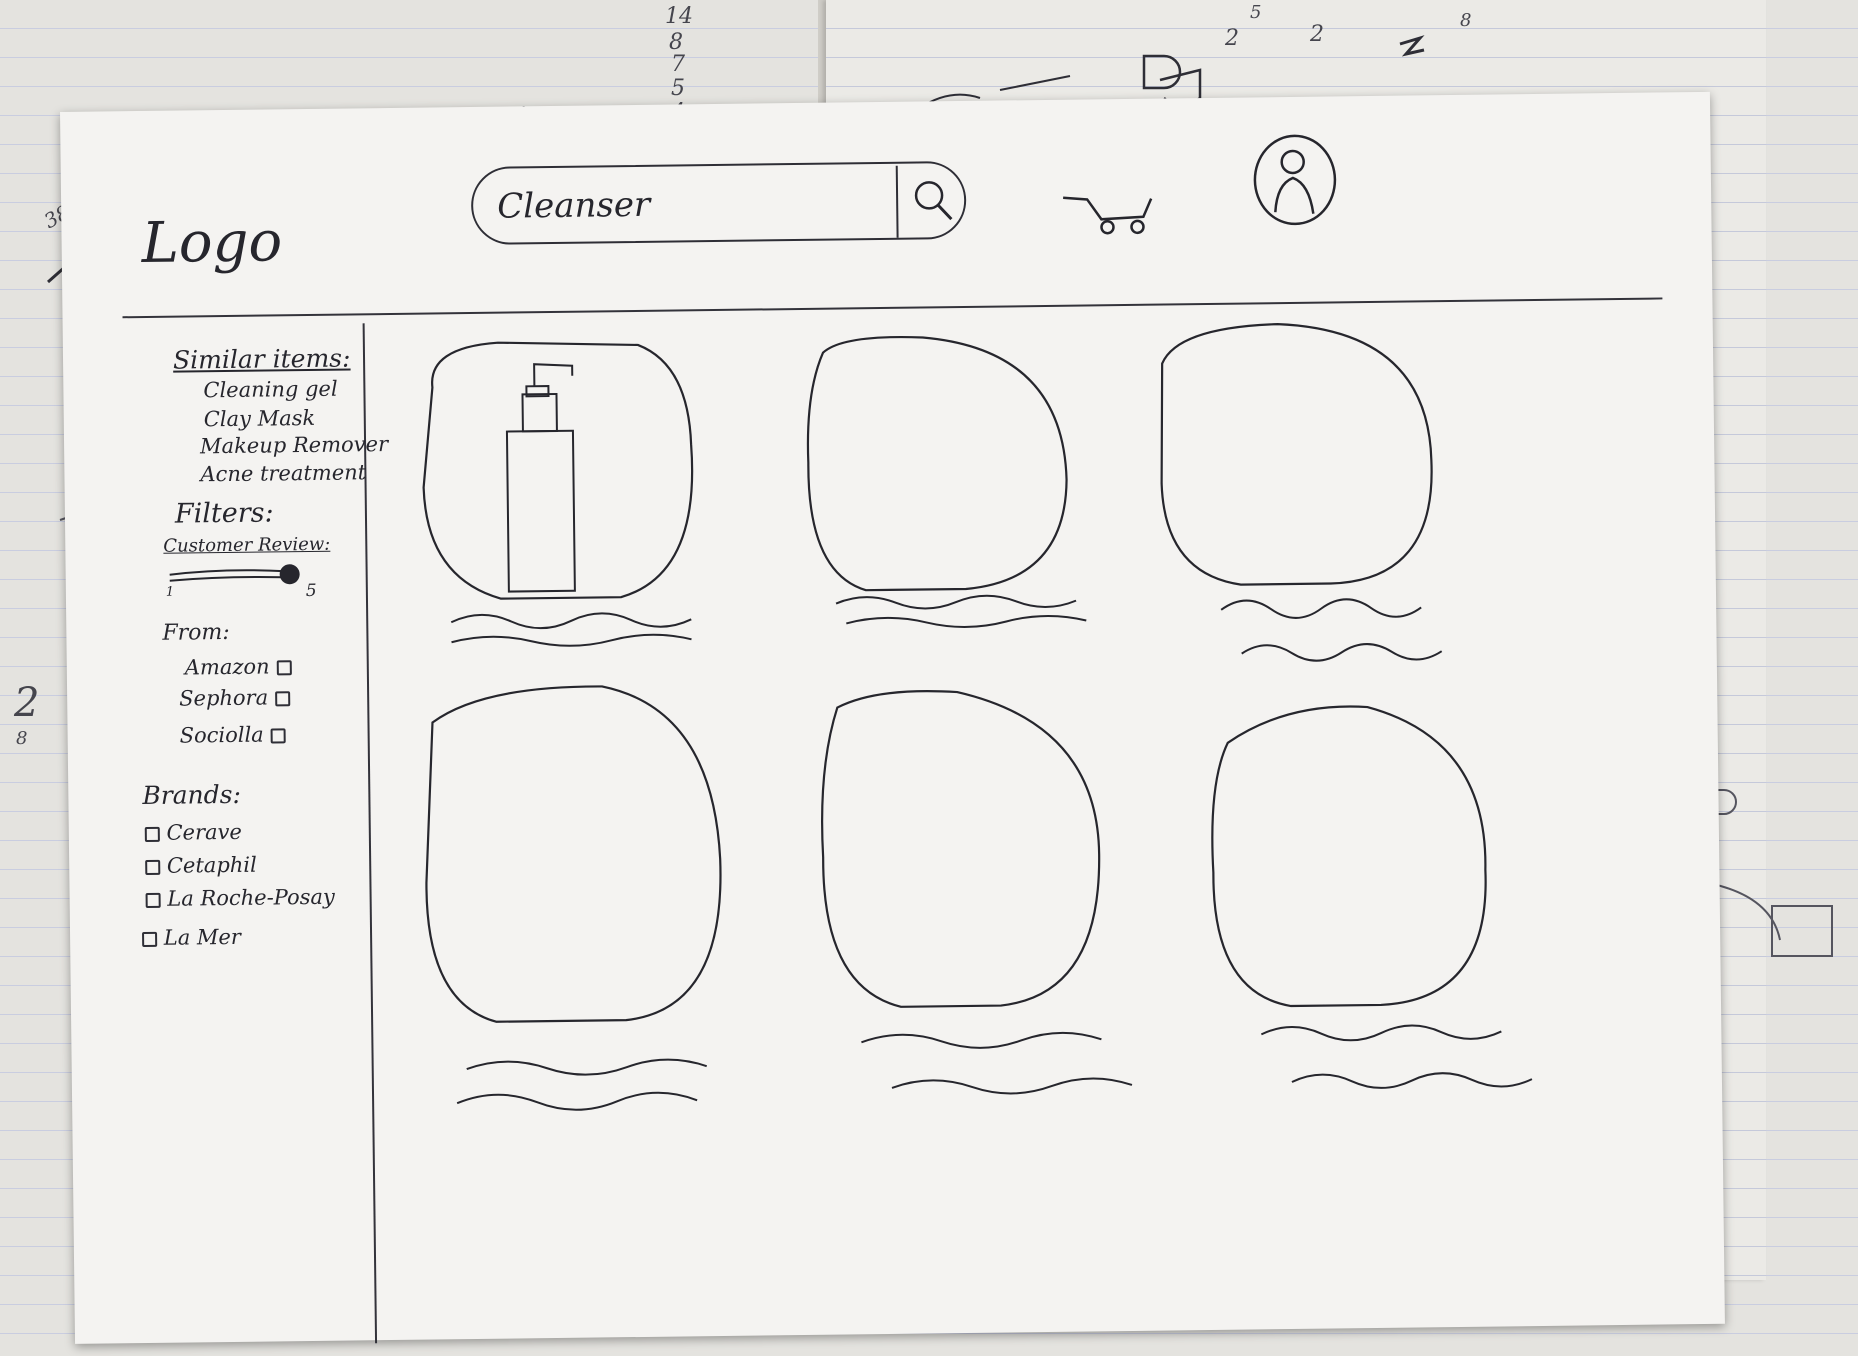 This screenshot has width=1858, height=1356. What do you see at coordinates (270, 390) in the screenshot?
I see `similar-item: Cleaning gel` at bounding box center [270, 390].